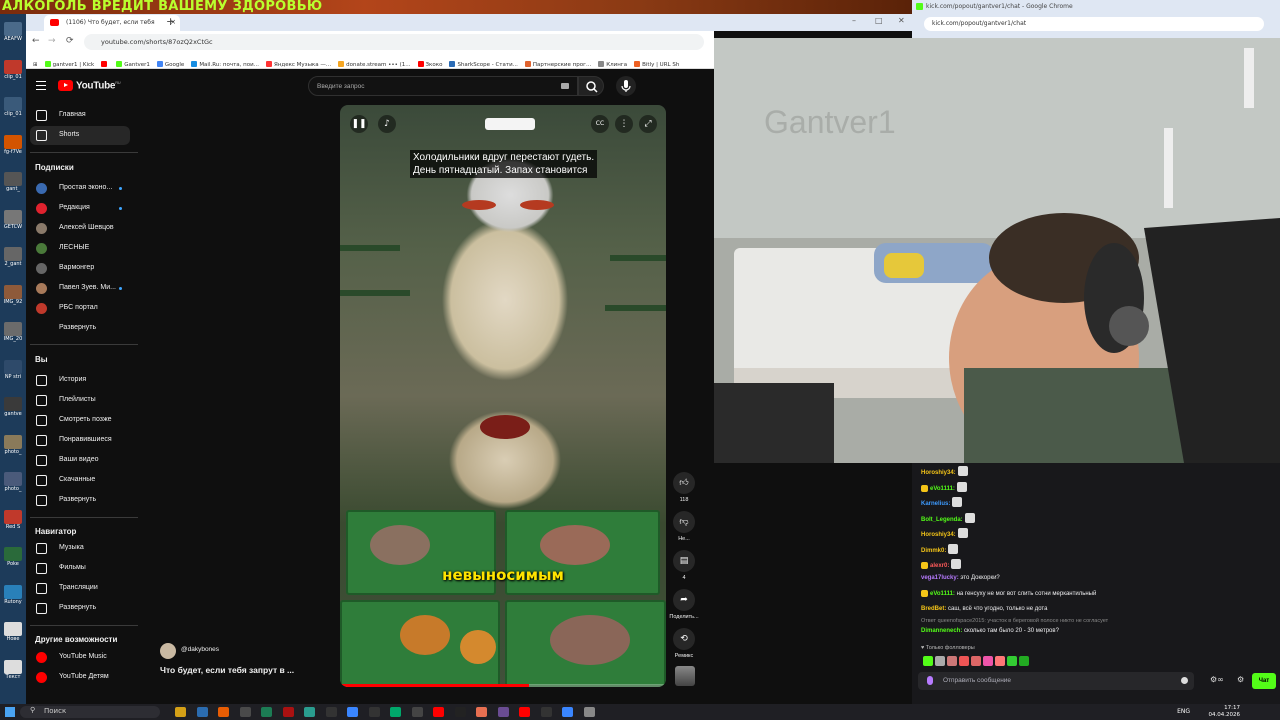 This screenshot has width=1280, height=720. I want to click on minimize-icon: –, so click(854, 20).